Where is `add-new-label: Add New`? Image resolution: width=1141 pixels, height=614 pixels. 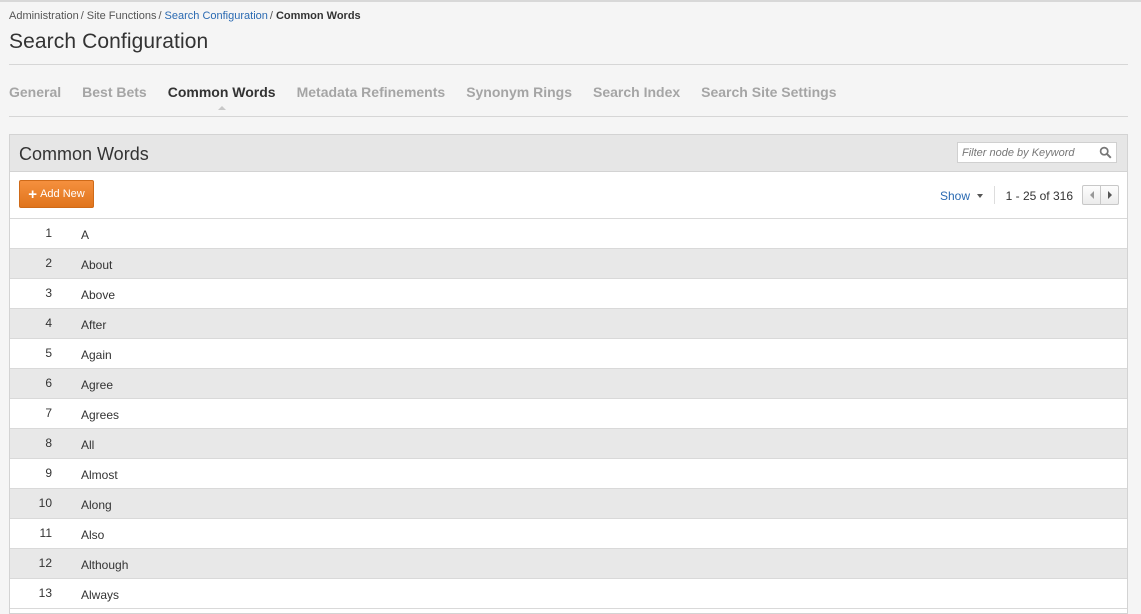
add-new-label: Add New is located at coordinates (62, 194).